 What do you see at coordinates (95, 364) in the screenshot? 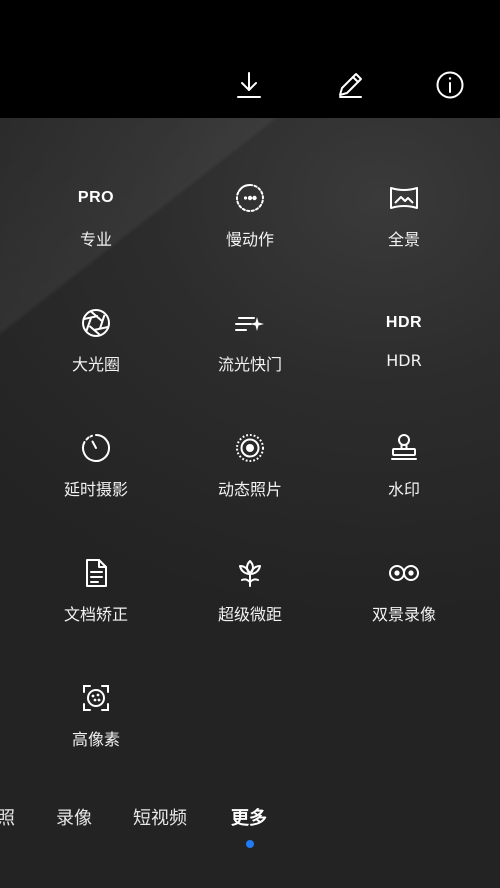
I see `mode-label: 大光圈` at bounding box center [95, 364].